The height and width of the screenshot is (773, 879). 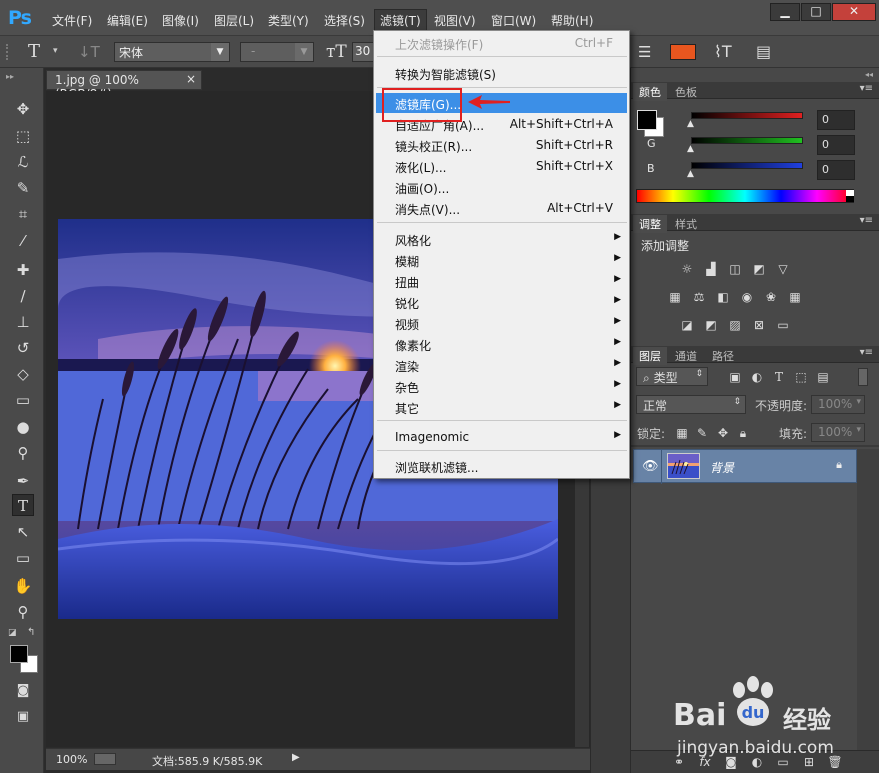 What do you see at coordinates (23, 270) in the screenshot?
I see `healing-brush-tool-icon: ✚` at bounding box center [23, 270].